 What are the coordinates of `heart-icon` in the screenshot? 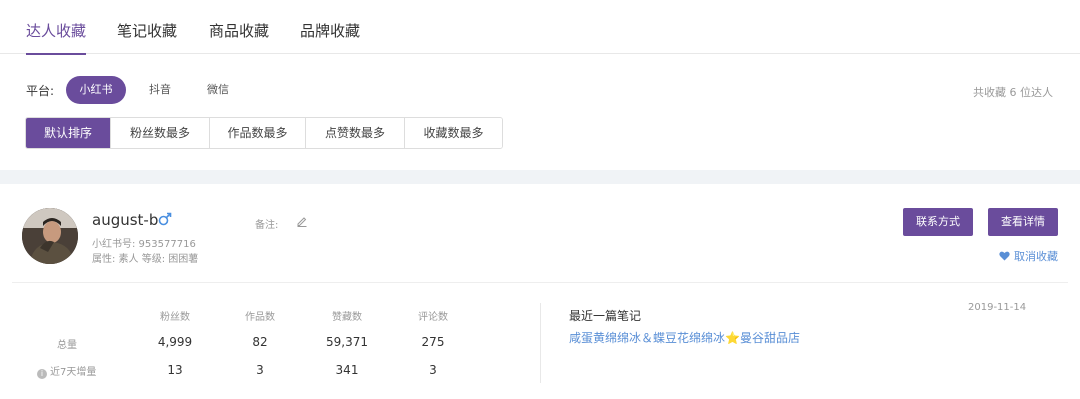 It's located at (1004, 256).